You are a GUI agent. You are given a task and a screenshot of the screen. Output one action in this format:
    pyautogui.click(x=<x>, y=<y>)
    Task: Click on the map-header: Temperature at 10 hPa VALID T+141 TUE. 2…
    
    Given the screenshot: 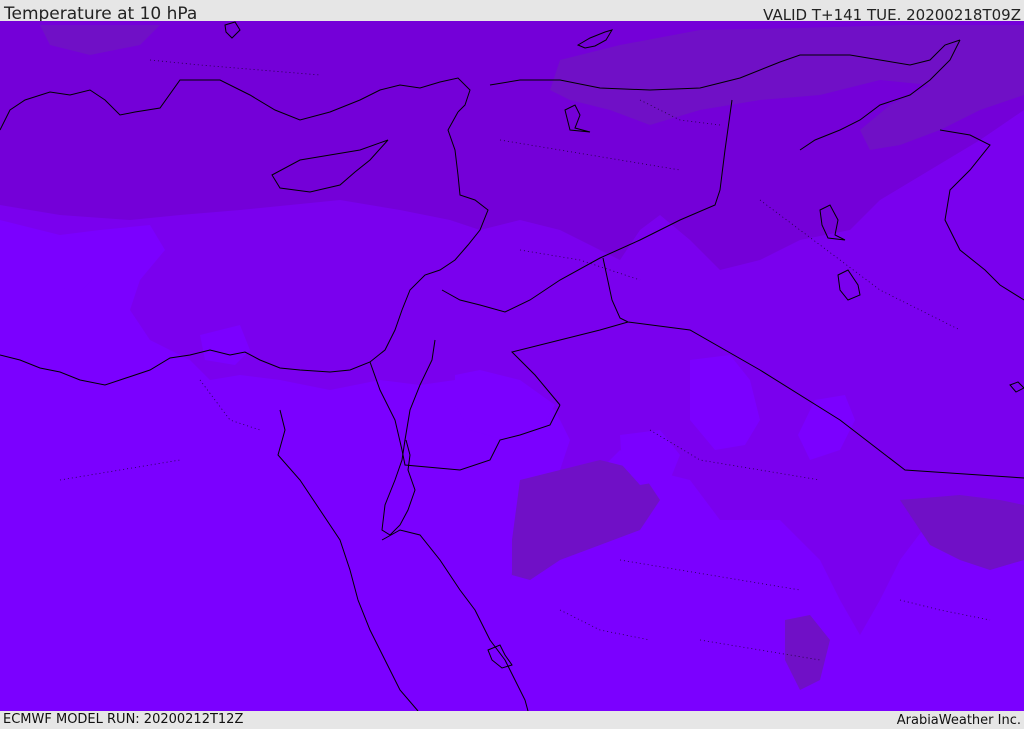 What is the action you would take?
    pyautogui.click(x=512, y=12)
    